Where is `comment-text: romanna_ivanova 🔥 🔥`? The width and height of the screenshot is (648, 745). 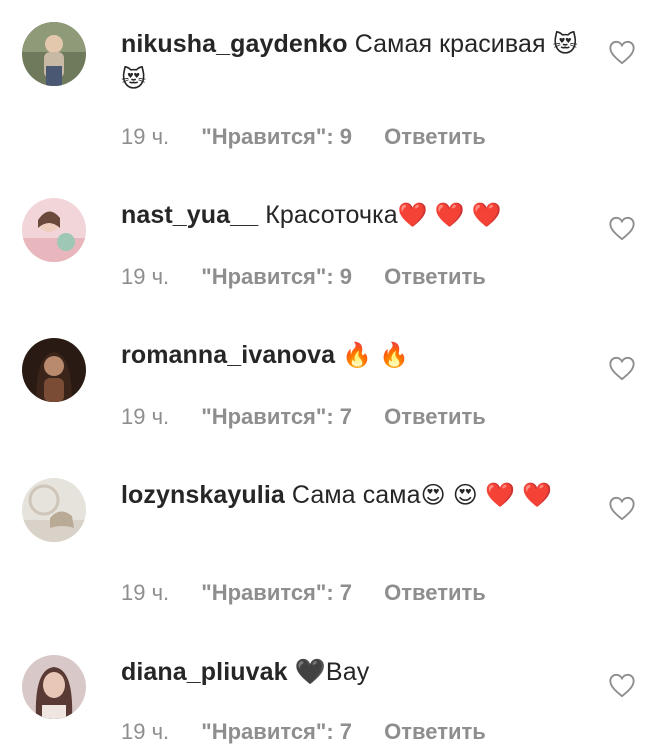
comment-text: romanna_ivanova 🔥 🔥 is located at coordinates (356, 355).